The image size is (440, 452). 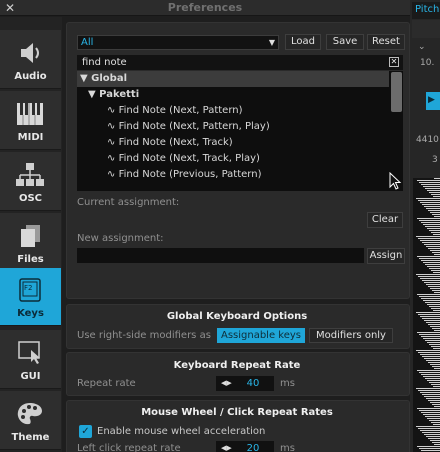 I want to click on sidebar-item-label: Theme, so click(x=30, y=437).